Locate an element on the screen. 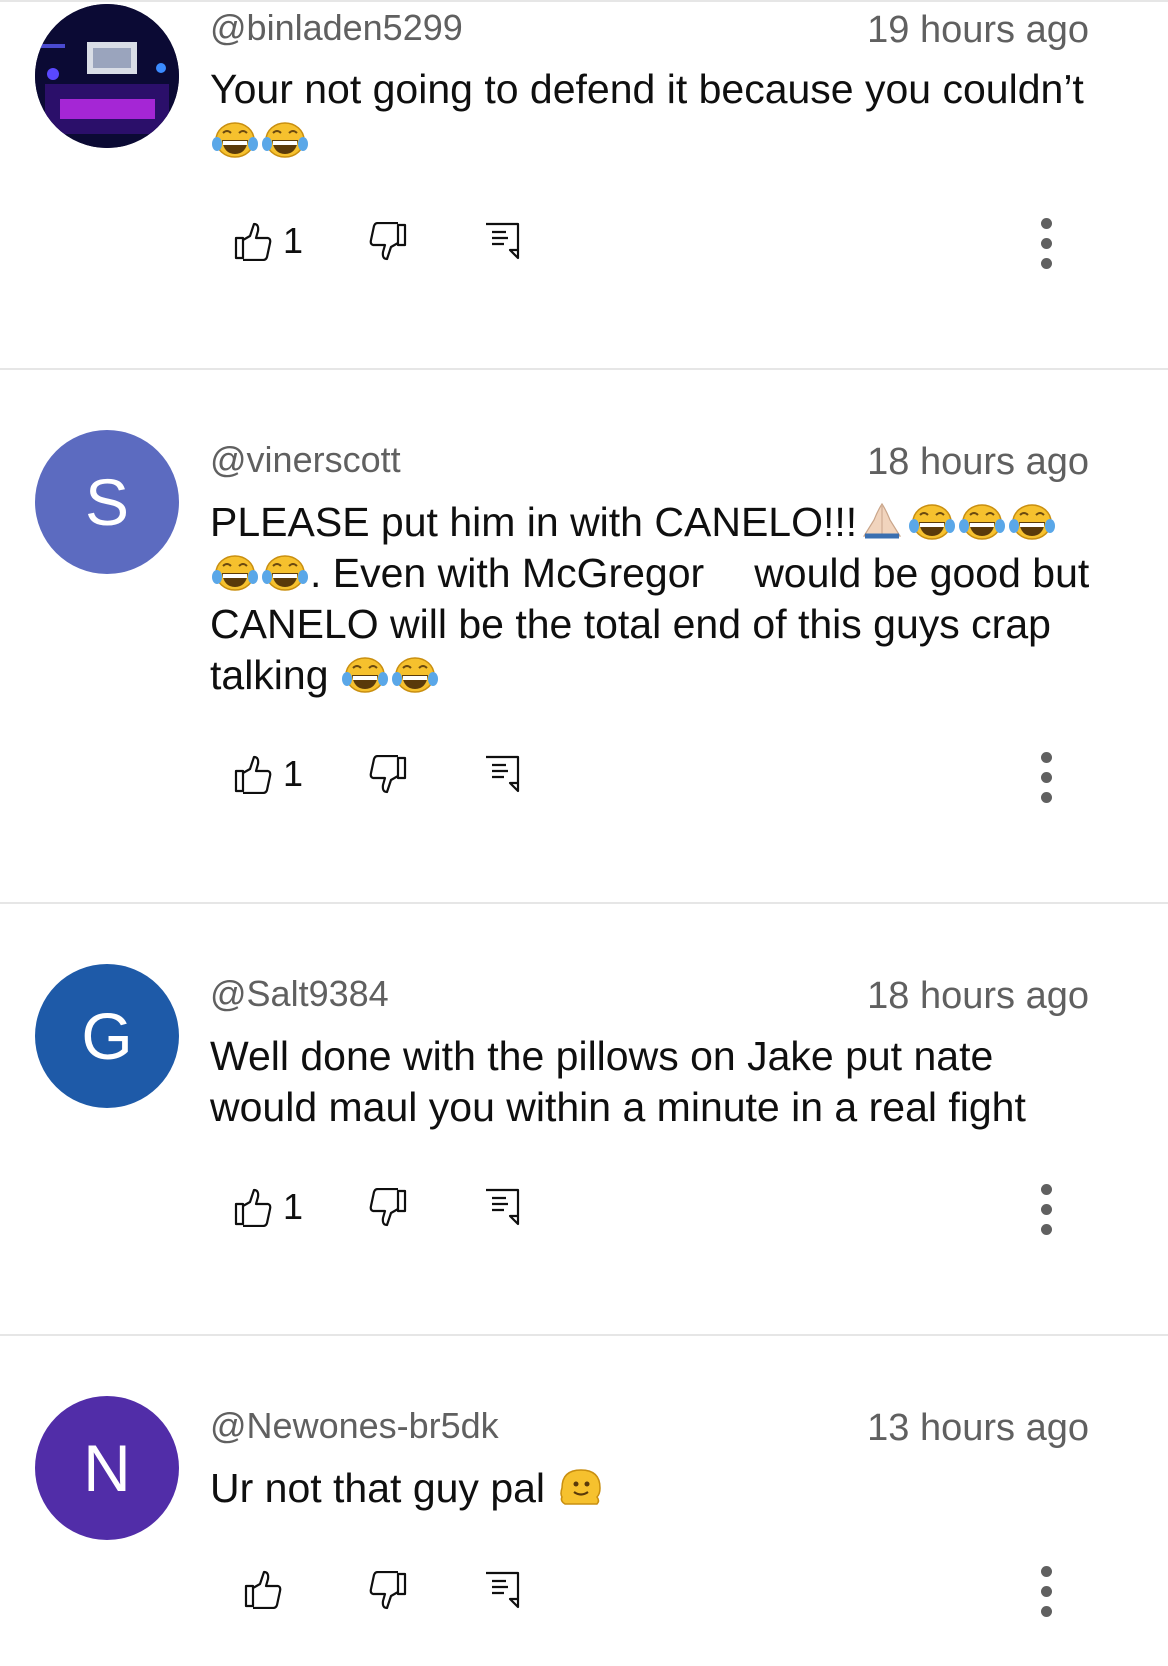 This screenshot has height=1666, width=1168. comment-author: @Newones-br5dk is located at coordinates (354, 1426).